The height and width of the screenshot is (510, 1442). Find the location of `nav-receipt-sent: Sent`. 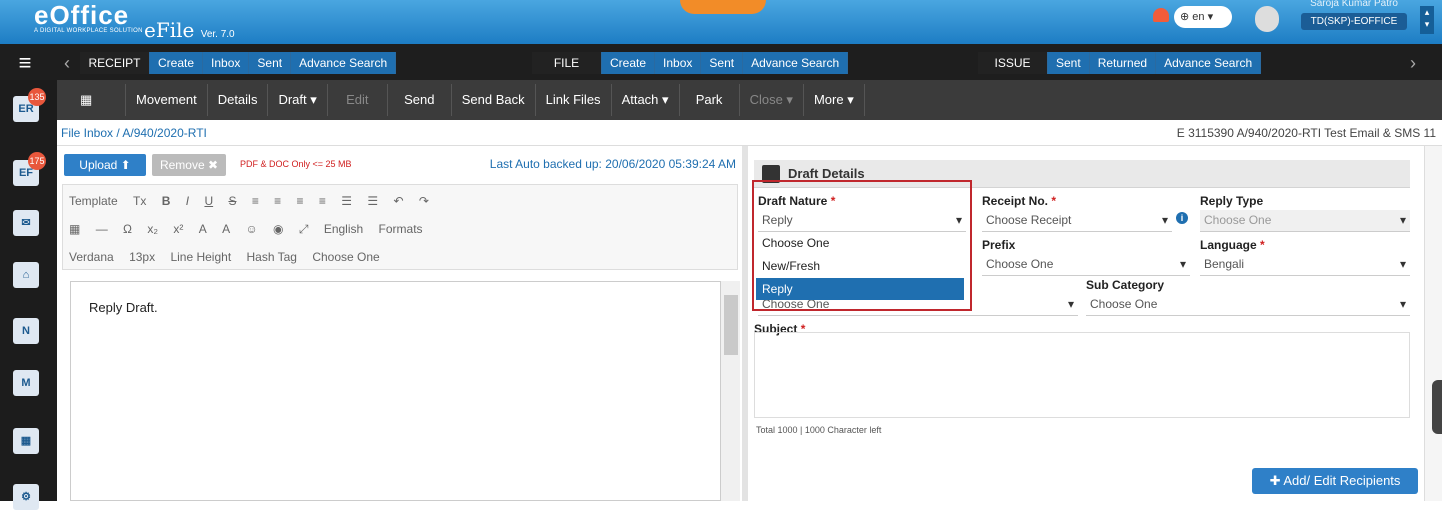

nav-receipt-sent: Sent is located at coordinates (270, 63).